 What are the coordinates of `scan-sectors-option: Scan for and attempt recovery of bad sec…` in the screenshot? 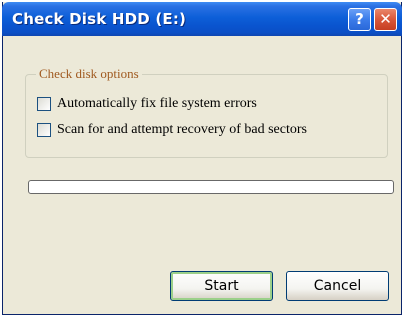 It's located at (172, 130).